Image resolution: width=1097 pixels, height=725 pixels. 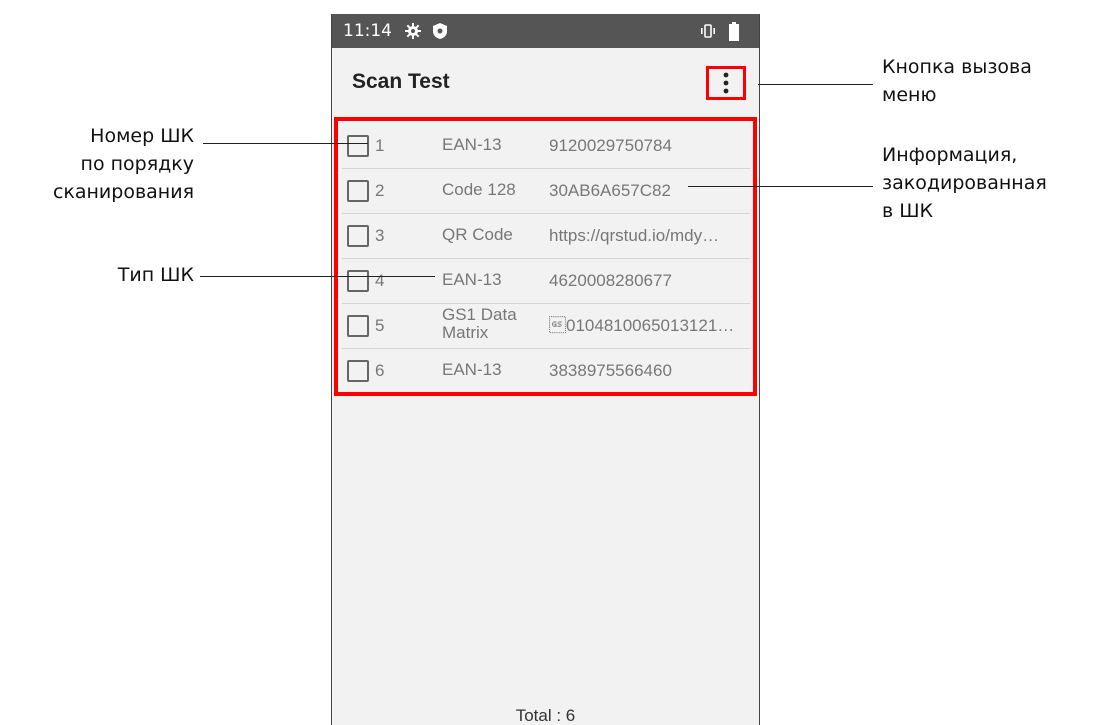 What do you see at coordinates (546, 146) in the screenshot?
I see `list-item: 1 EAN-13 9120029750784` at bounding box center [546, 146].